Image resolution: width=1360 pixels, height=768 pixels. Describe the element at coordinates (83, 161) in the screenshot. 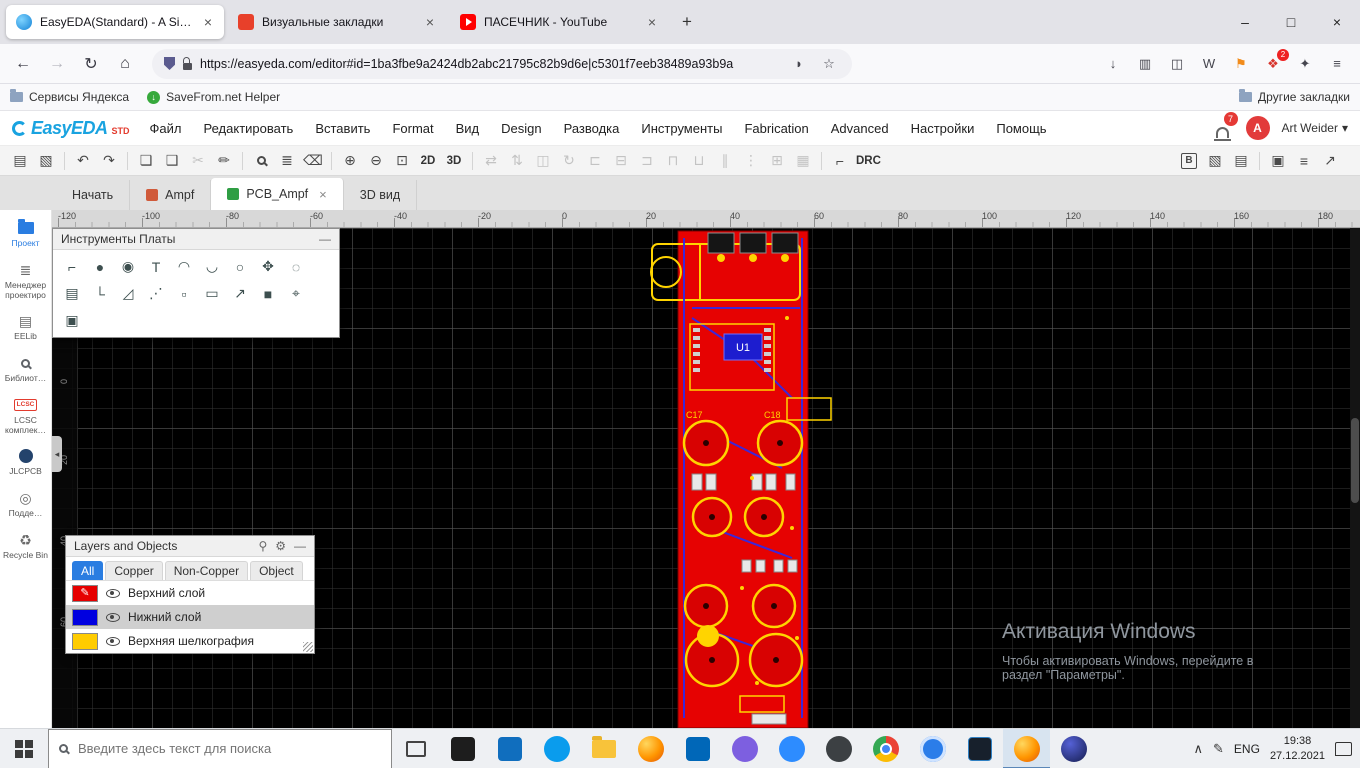

I see `undo-button: ↶` at that location.